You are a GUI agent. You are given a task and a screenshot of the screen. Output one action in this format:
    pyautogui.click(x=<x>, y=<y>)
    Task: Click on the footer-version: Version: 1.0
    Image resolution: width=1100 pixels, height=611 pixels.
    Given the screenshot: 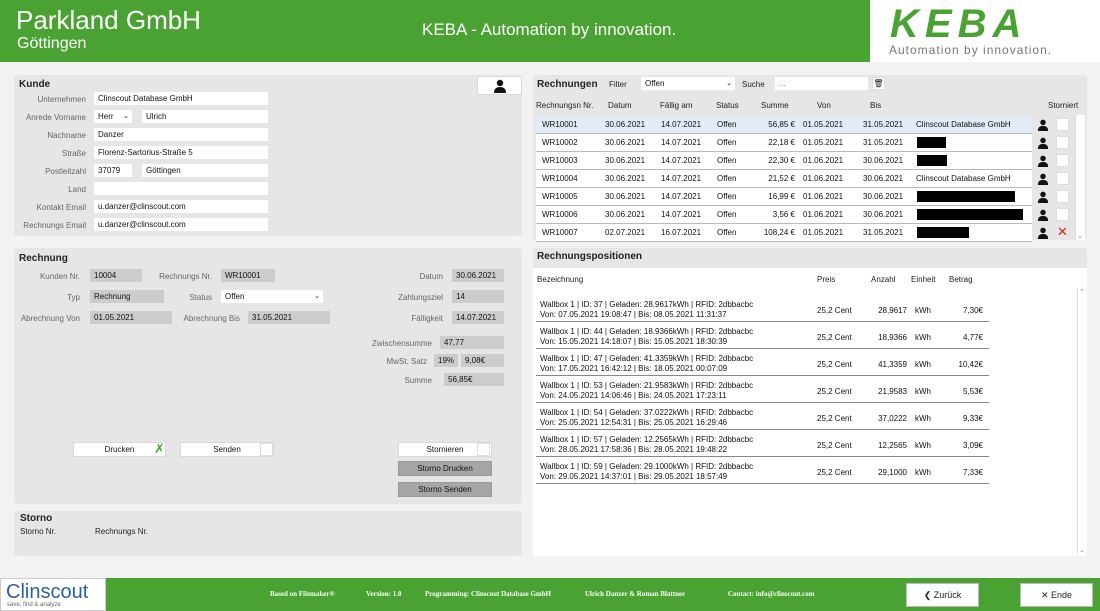 What is the action you would take?
    pyautogui.click(x=384, y=594)
    